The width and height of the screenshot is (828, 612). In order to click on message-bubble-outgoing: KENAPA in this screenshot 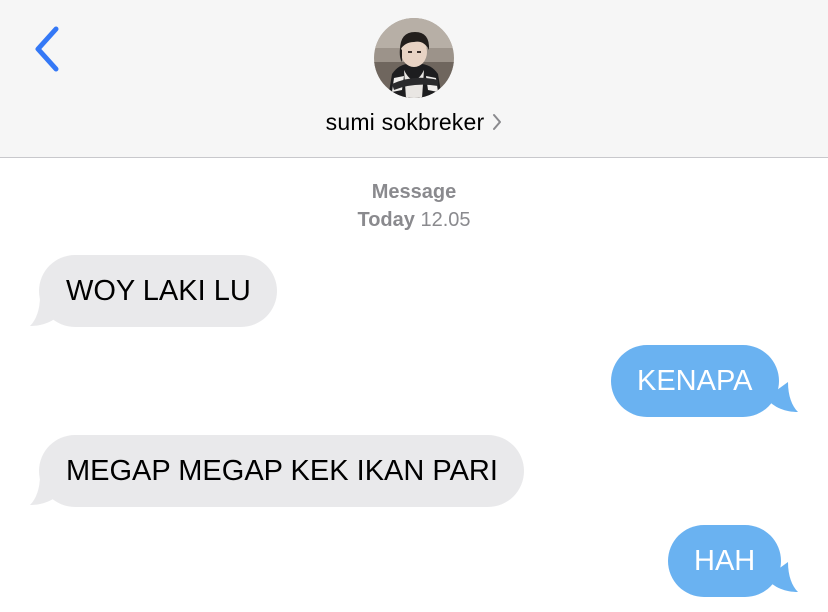, I will do `click(695, 381)`.